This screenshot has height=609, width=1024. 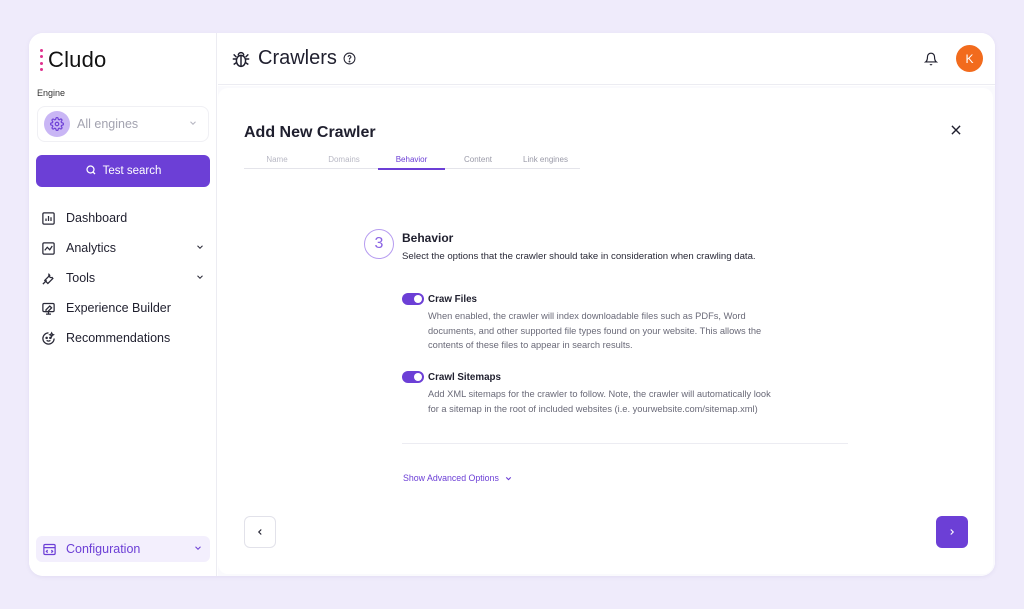 I want to click on configuration-icon, so click(x=49, y=549).